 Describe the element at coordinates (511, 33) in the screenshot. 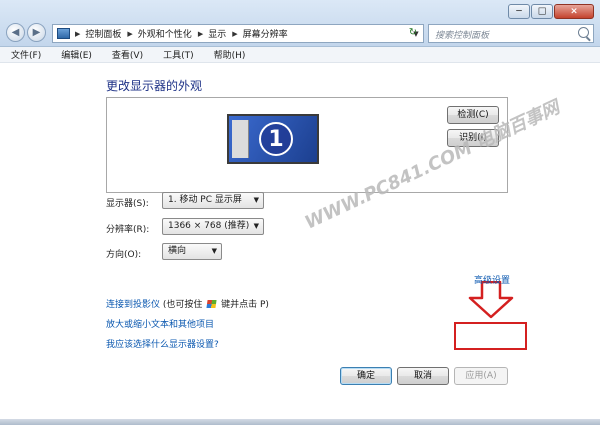

I see `search-box: 搜索控制面板` at that location.